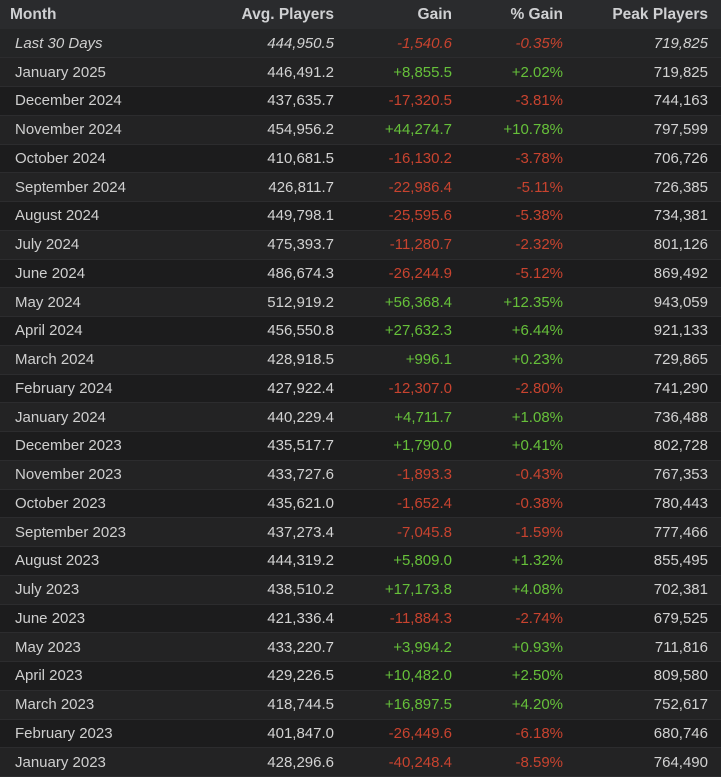 This screenshot has width=721, height=777. Describe the element at coordinates (360, 245) in the screenshot. I see `table-row: July 2024 475,393.7 -11,280.7 -2.32% 801,126` at that location.